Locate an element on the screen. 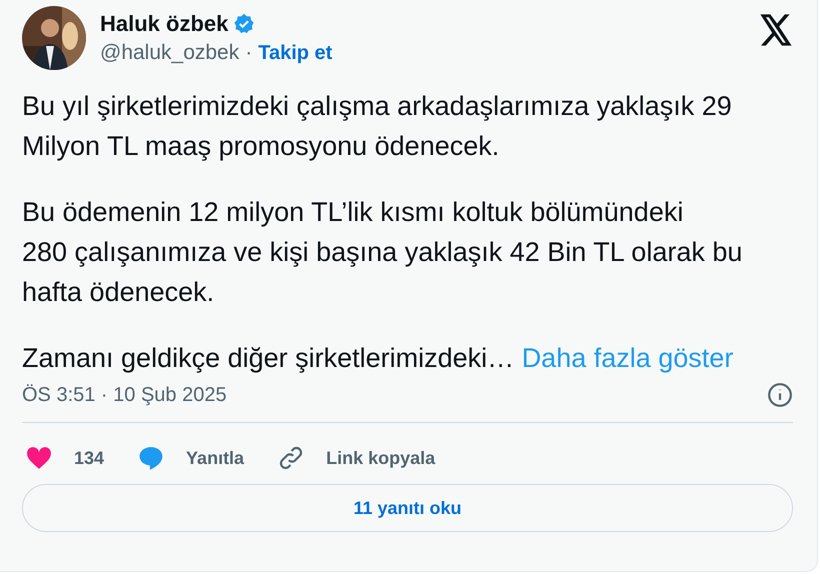 The image size is (820, 574). heart-icon is located at coordinates (39, 458).